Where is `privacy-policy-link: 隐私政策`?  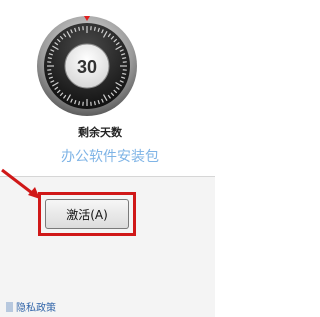
privacy-policy-link: 隐私政策 is located at coordinates (31, 306).